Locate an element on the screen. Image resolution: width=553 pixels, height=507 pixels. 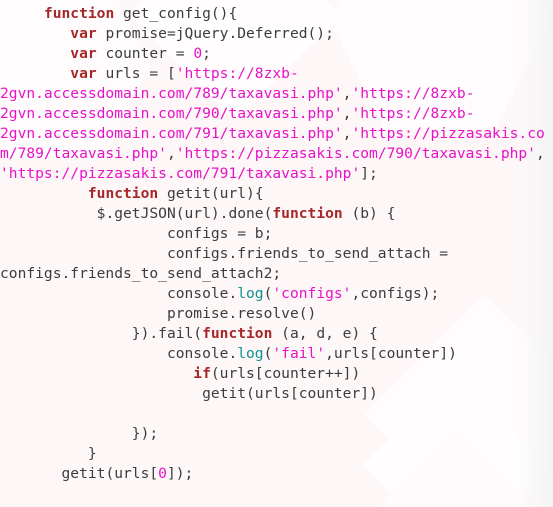
code-line: getit(urls[counter]) is located at coordinates (189, 393).